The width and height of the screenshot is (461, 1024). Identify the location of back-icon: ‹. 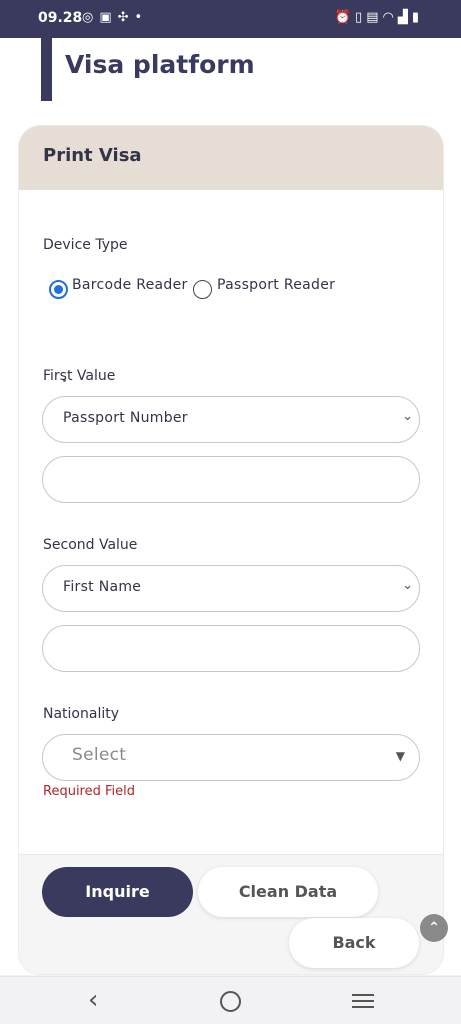
(93, 1000).